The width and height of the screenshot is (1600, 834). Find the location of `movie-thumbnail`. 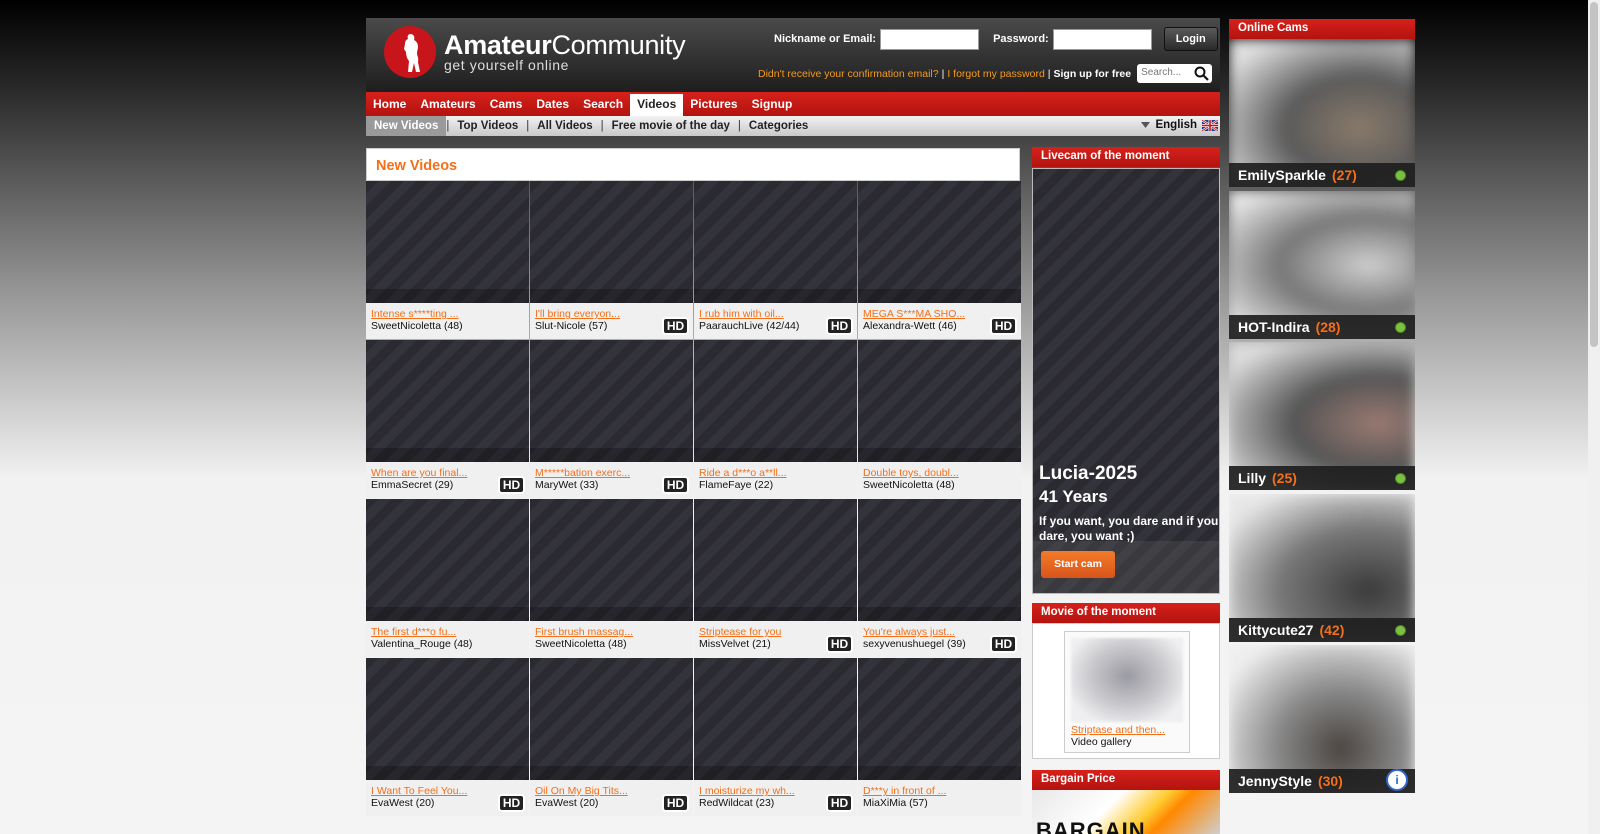

movie-thumbnail is located at coordinates (1127, 680).